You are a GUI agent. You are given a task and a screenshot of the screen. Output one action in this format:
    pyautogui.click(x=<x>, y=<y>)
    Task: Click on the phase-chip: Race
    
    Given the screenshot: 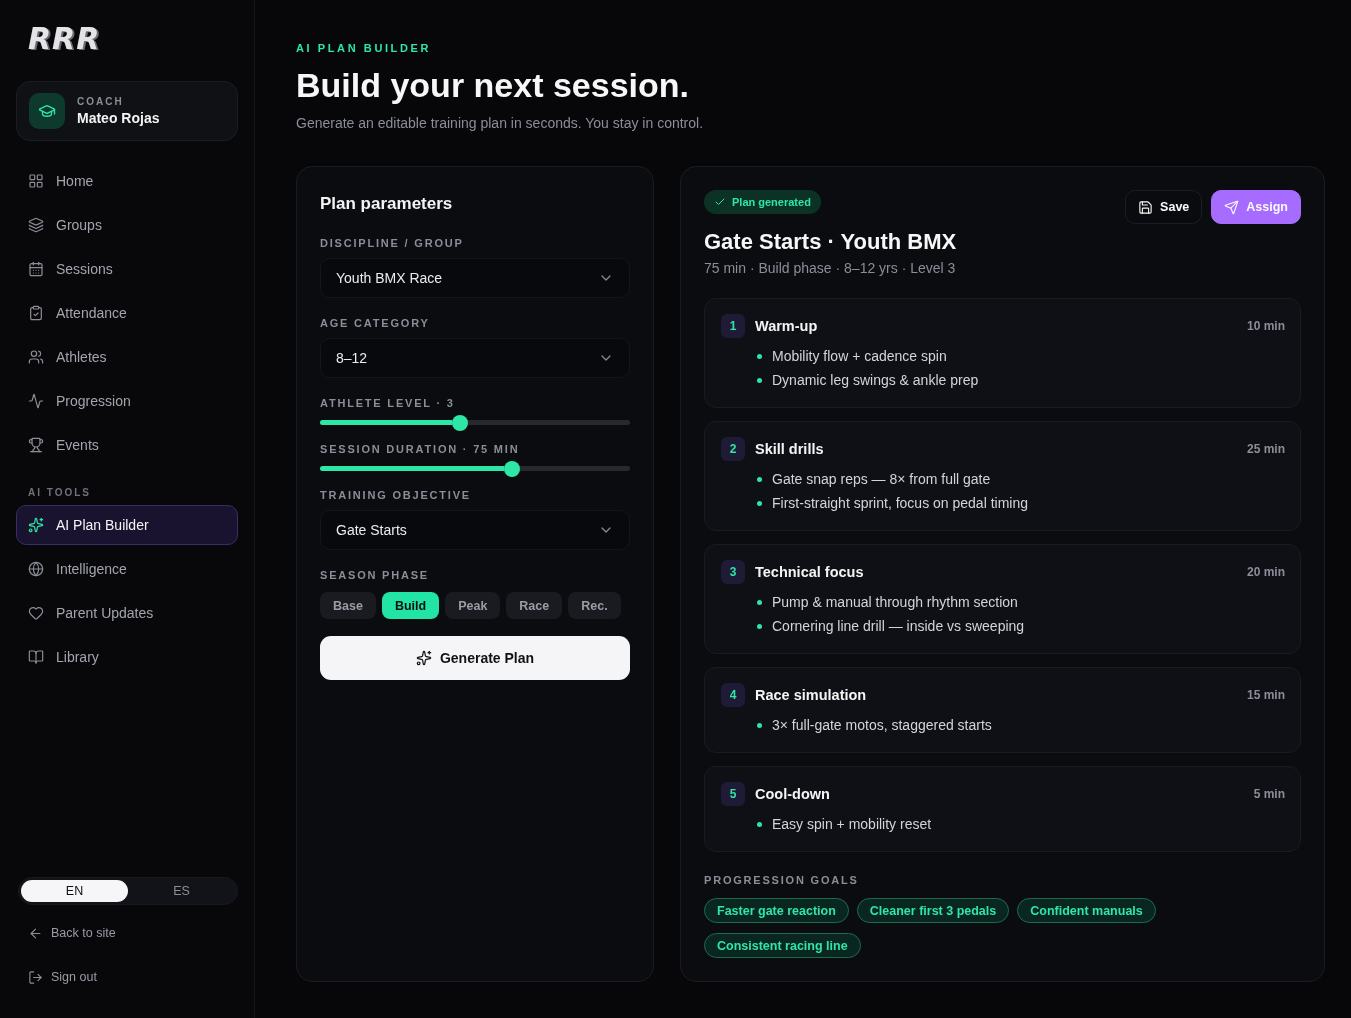 What is the action you would take?
    pyautogui.click(x=534, y=605)
    